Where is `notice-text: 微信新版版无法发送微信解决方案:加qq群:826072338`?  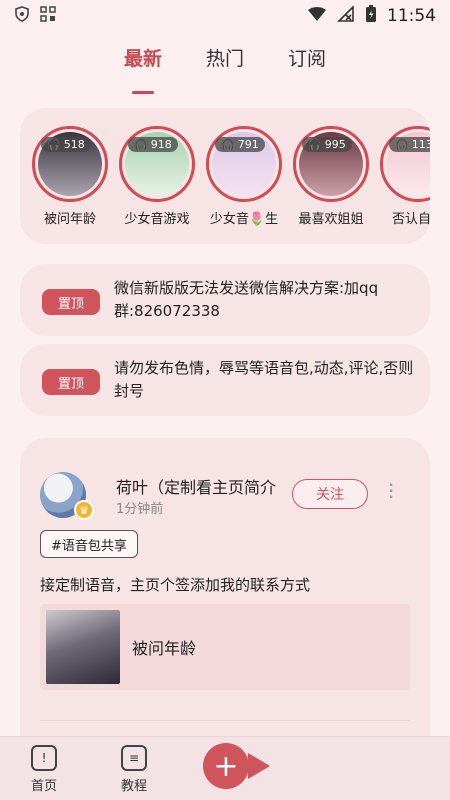 notice-text: 微信新版版无法发送微信解决方案:加qq群:826072338 is located at coordinates (246, 299).